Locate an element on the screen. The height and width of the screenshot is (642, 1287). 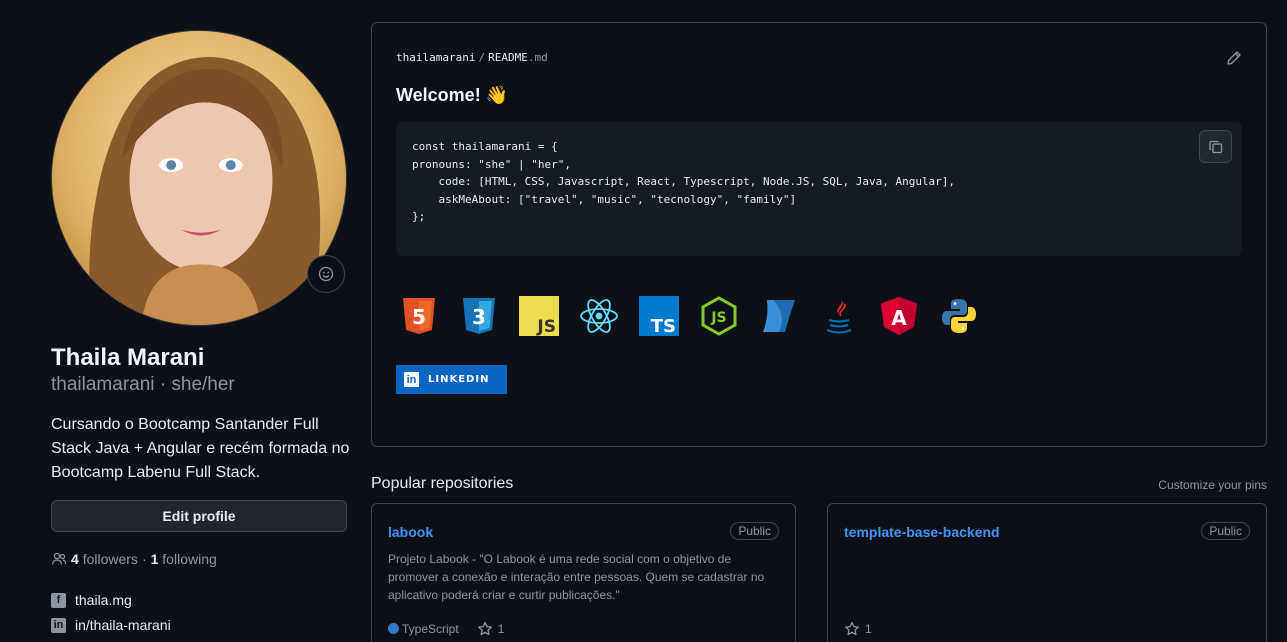
popular-repos-title: Popular repositories is located at coordinates (442, 483).